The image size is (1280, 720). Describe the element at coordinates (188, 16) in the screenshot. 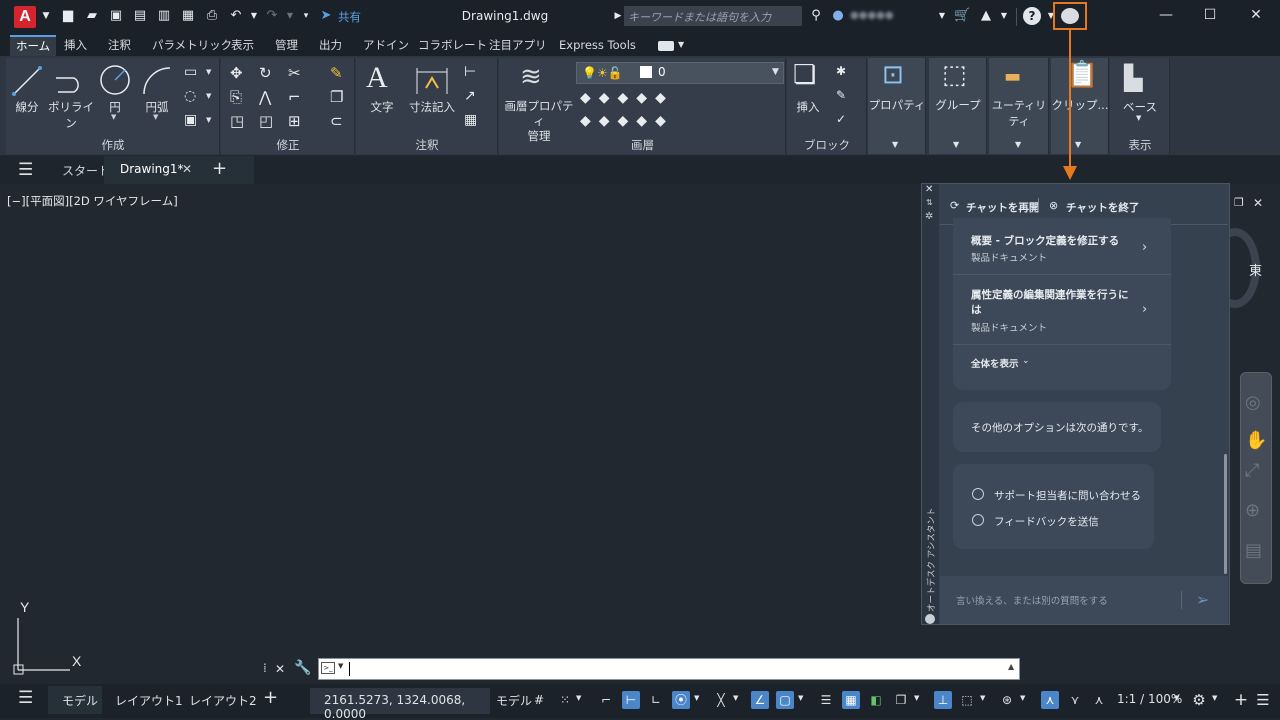

I see `open-from-web-icon: ▦` at that location.